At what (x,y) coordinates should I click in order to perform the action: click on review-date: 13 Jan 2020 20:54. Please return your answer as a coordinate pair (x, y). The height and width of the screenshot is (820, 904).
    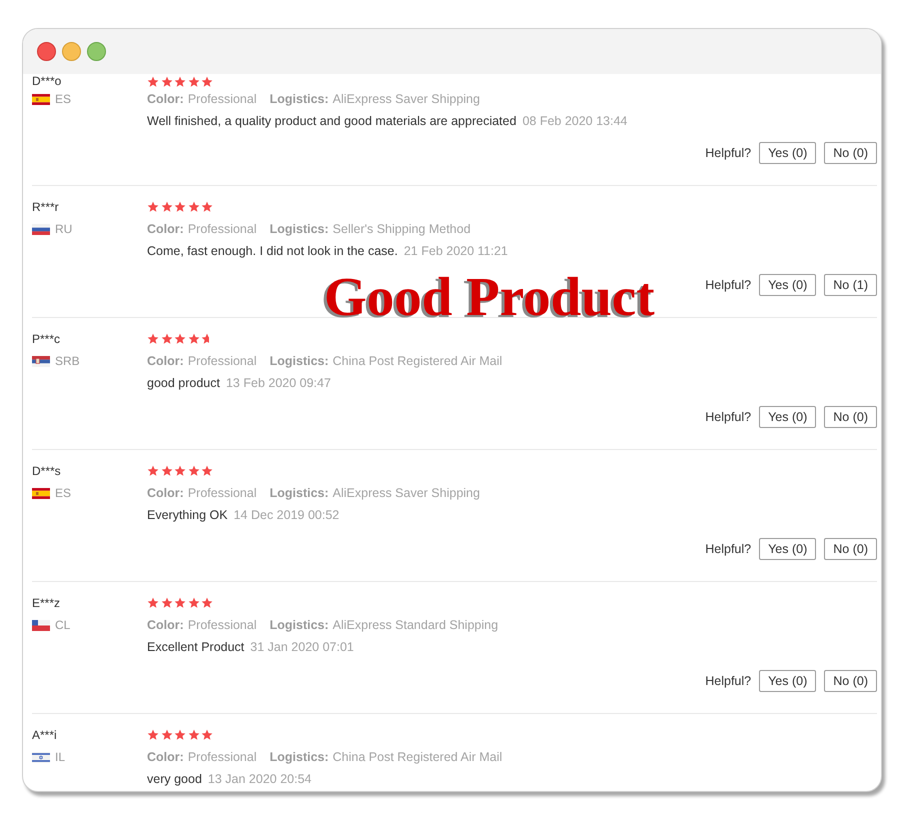
    Looking at the image, I should click on (260, 779).